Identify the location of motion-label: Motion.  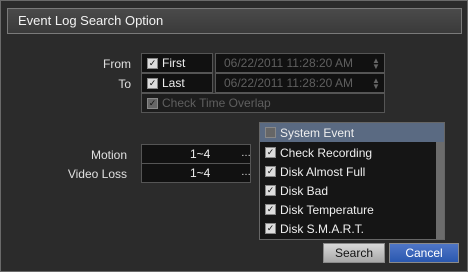
(108, 155).